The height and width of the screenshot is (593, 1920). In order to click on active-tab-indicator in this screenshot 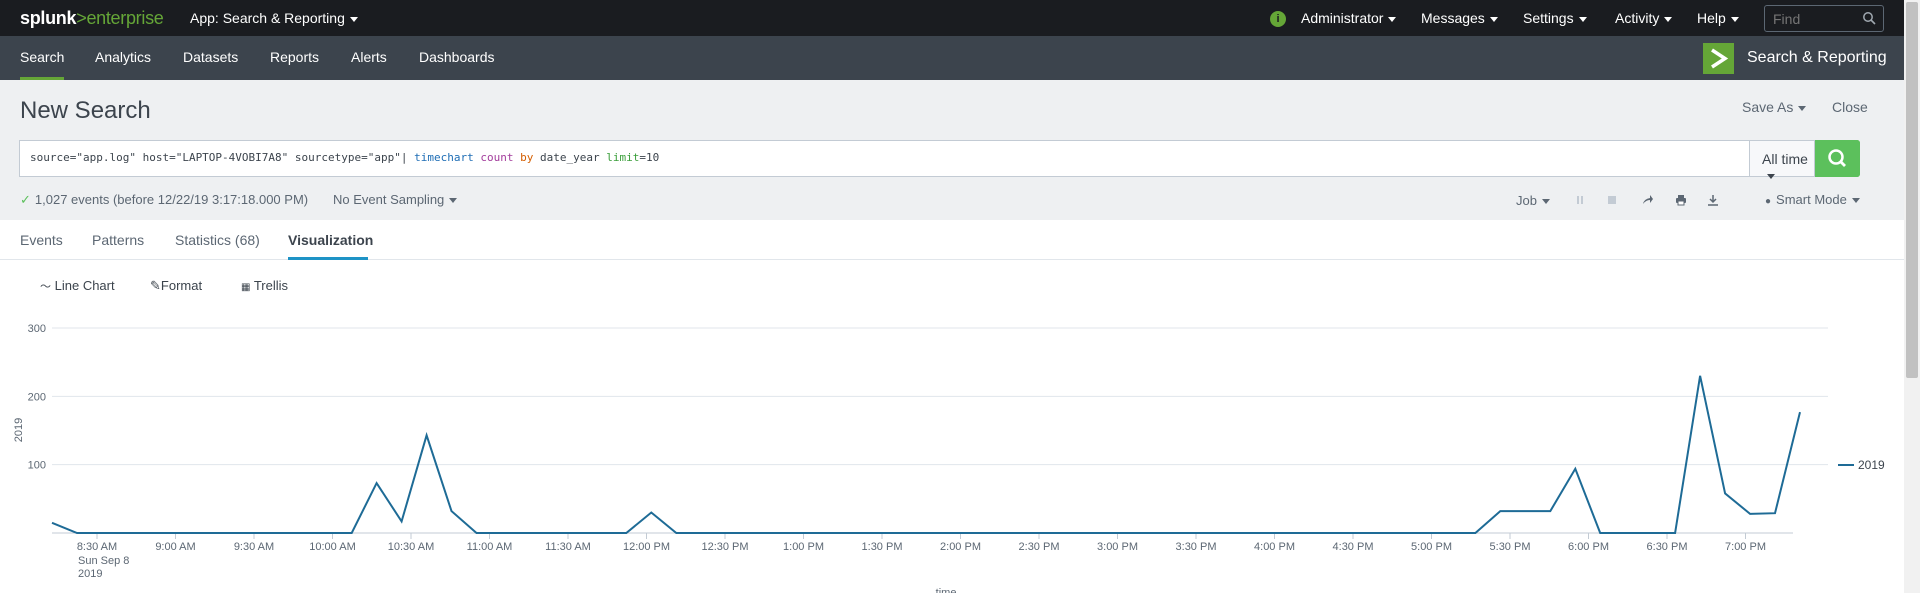, I will do `click(328, 258)`.